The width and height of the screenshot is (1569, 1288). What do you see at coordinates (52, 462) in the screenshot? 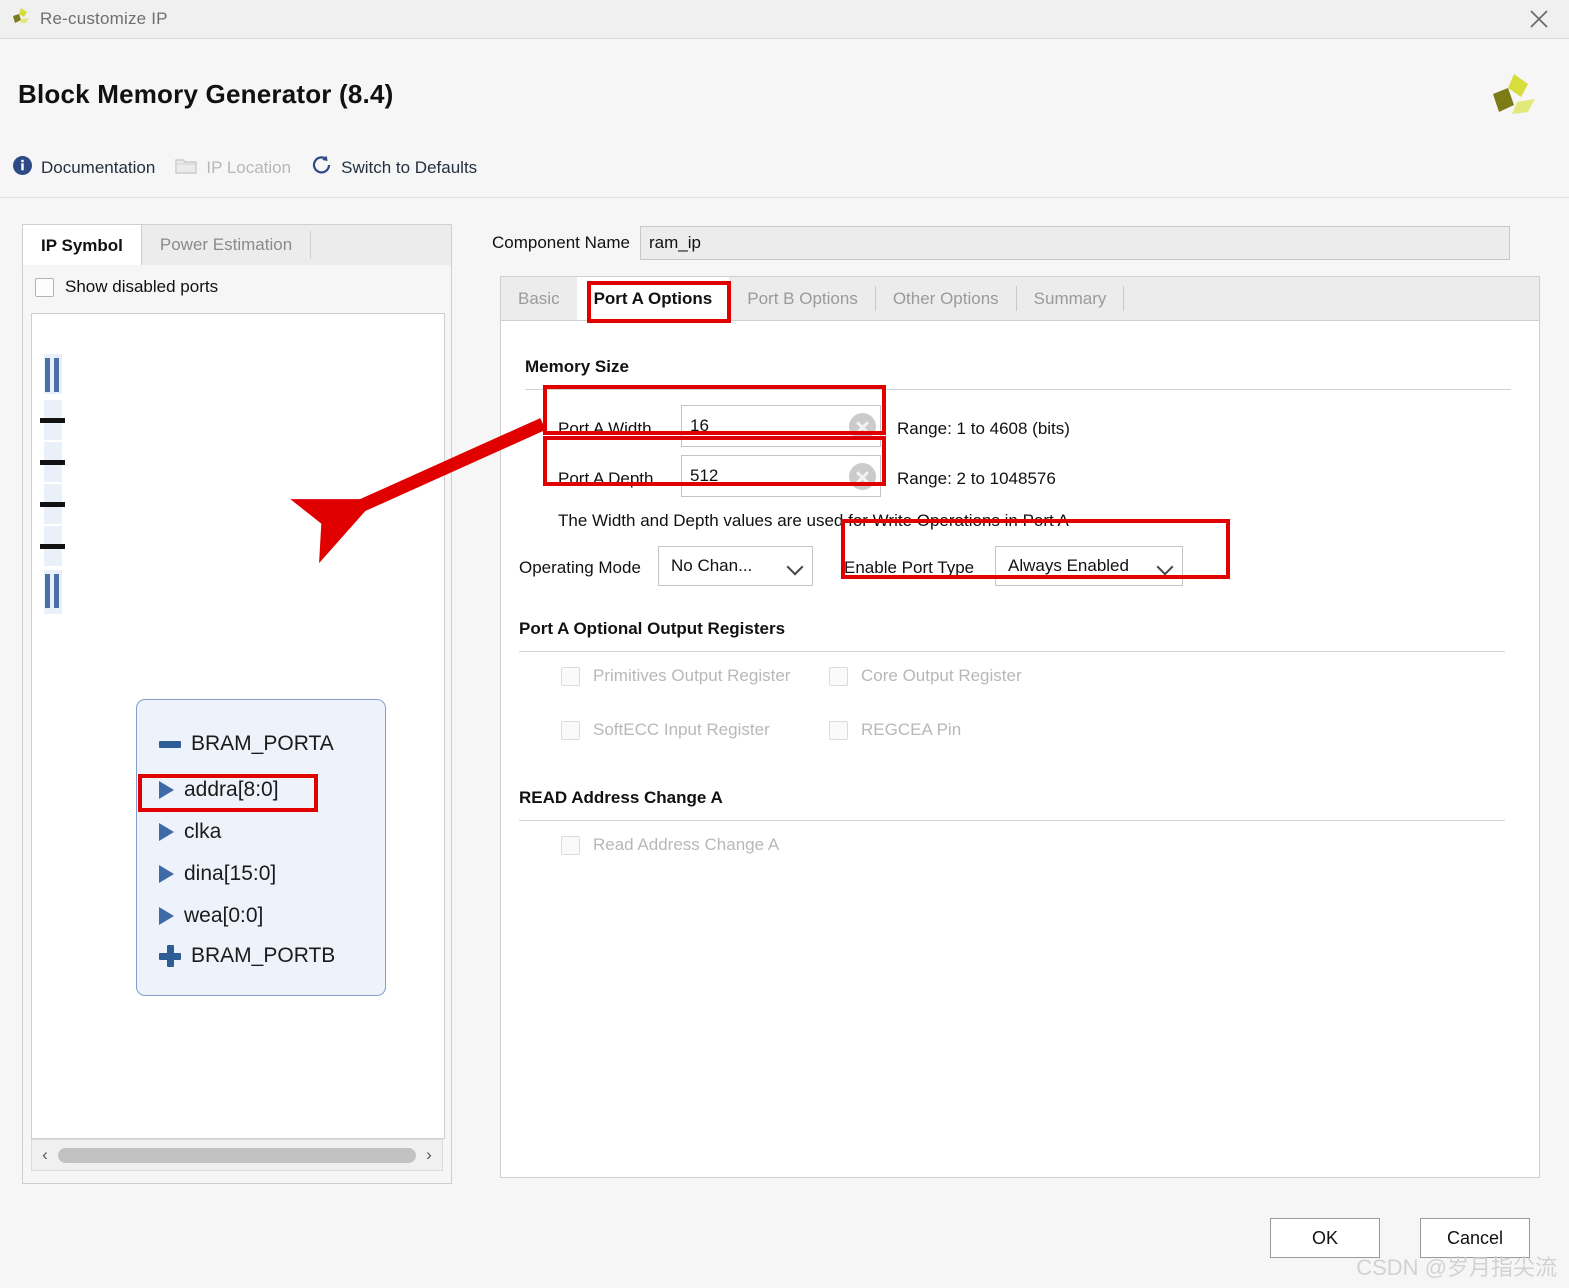
I see `port-connector-clka` at bounding box center [52, 462].